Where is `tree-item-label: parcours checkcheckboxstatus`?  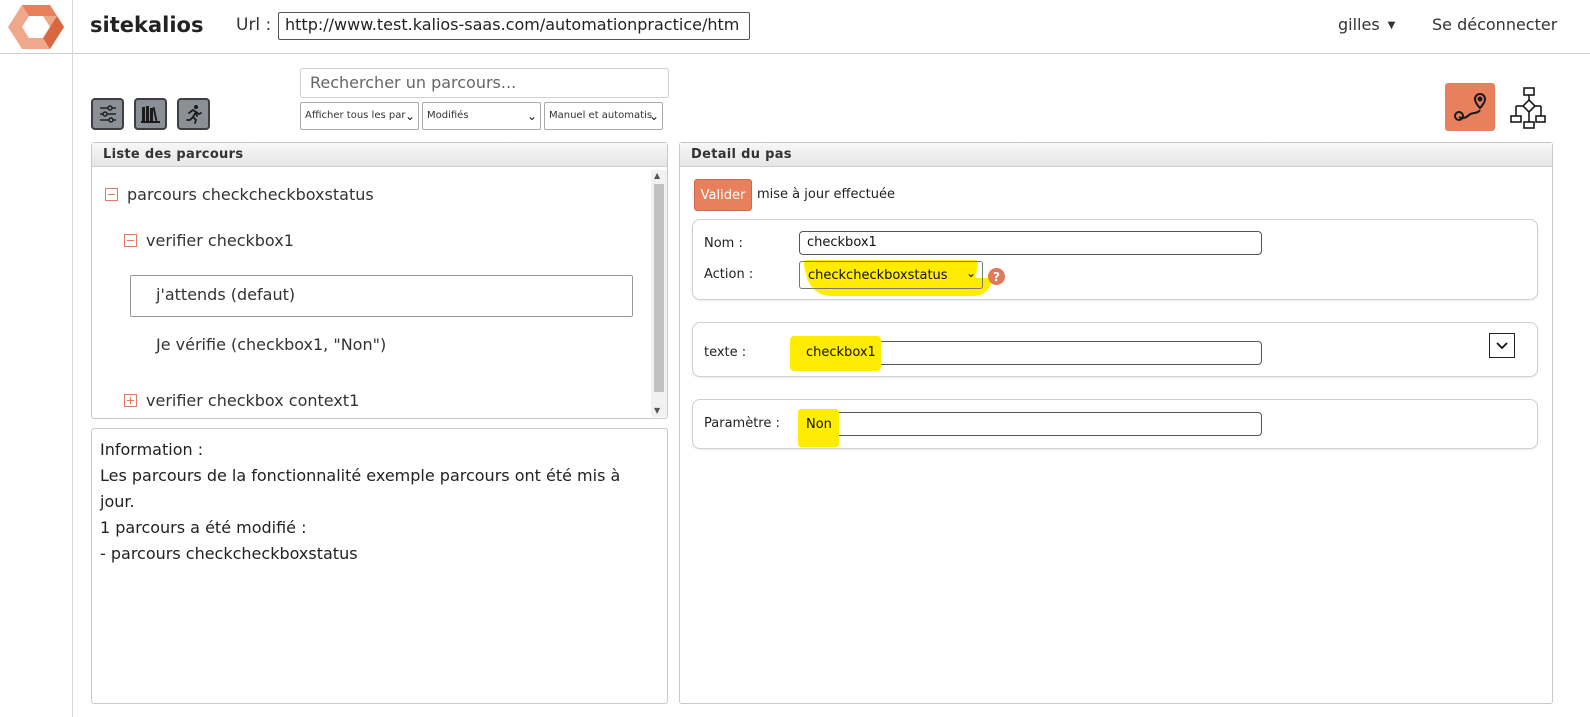
tree-item-label: parcours checkcheckboxstatus is located at coordinates (250, 194).